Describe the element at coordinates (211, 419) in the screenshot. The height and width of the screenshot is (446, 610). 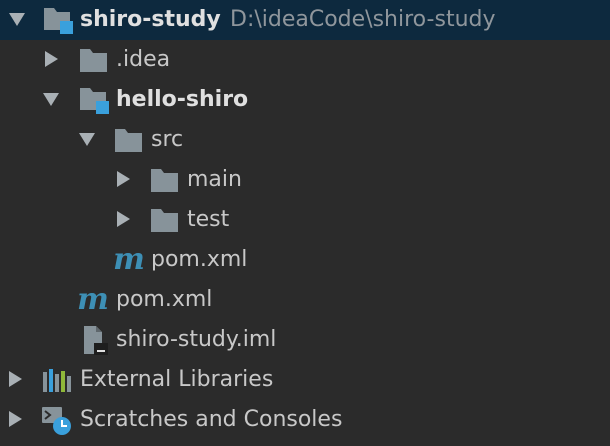
I see `tree-label-scratches: Scratches and Consoles` at that location.